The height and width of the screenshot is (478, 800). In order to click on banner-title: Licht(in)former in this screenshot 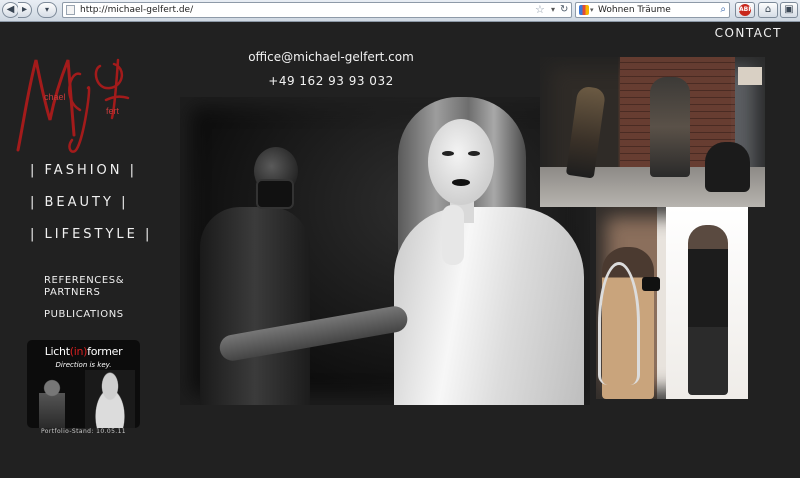, I will do `click(83, 351)`.